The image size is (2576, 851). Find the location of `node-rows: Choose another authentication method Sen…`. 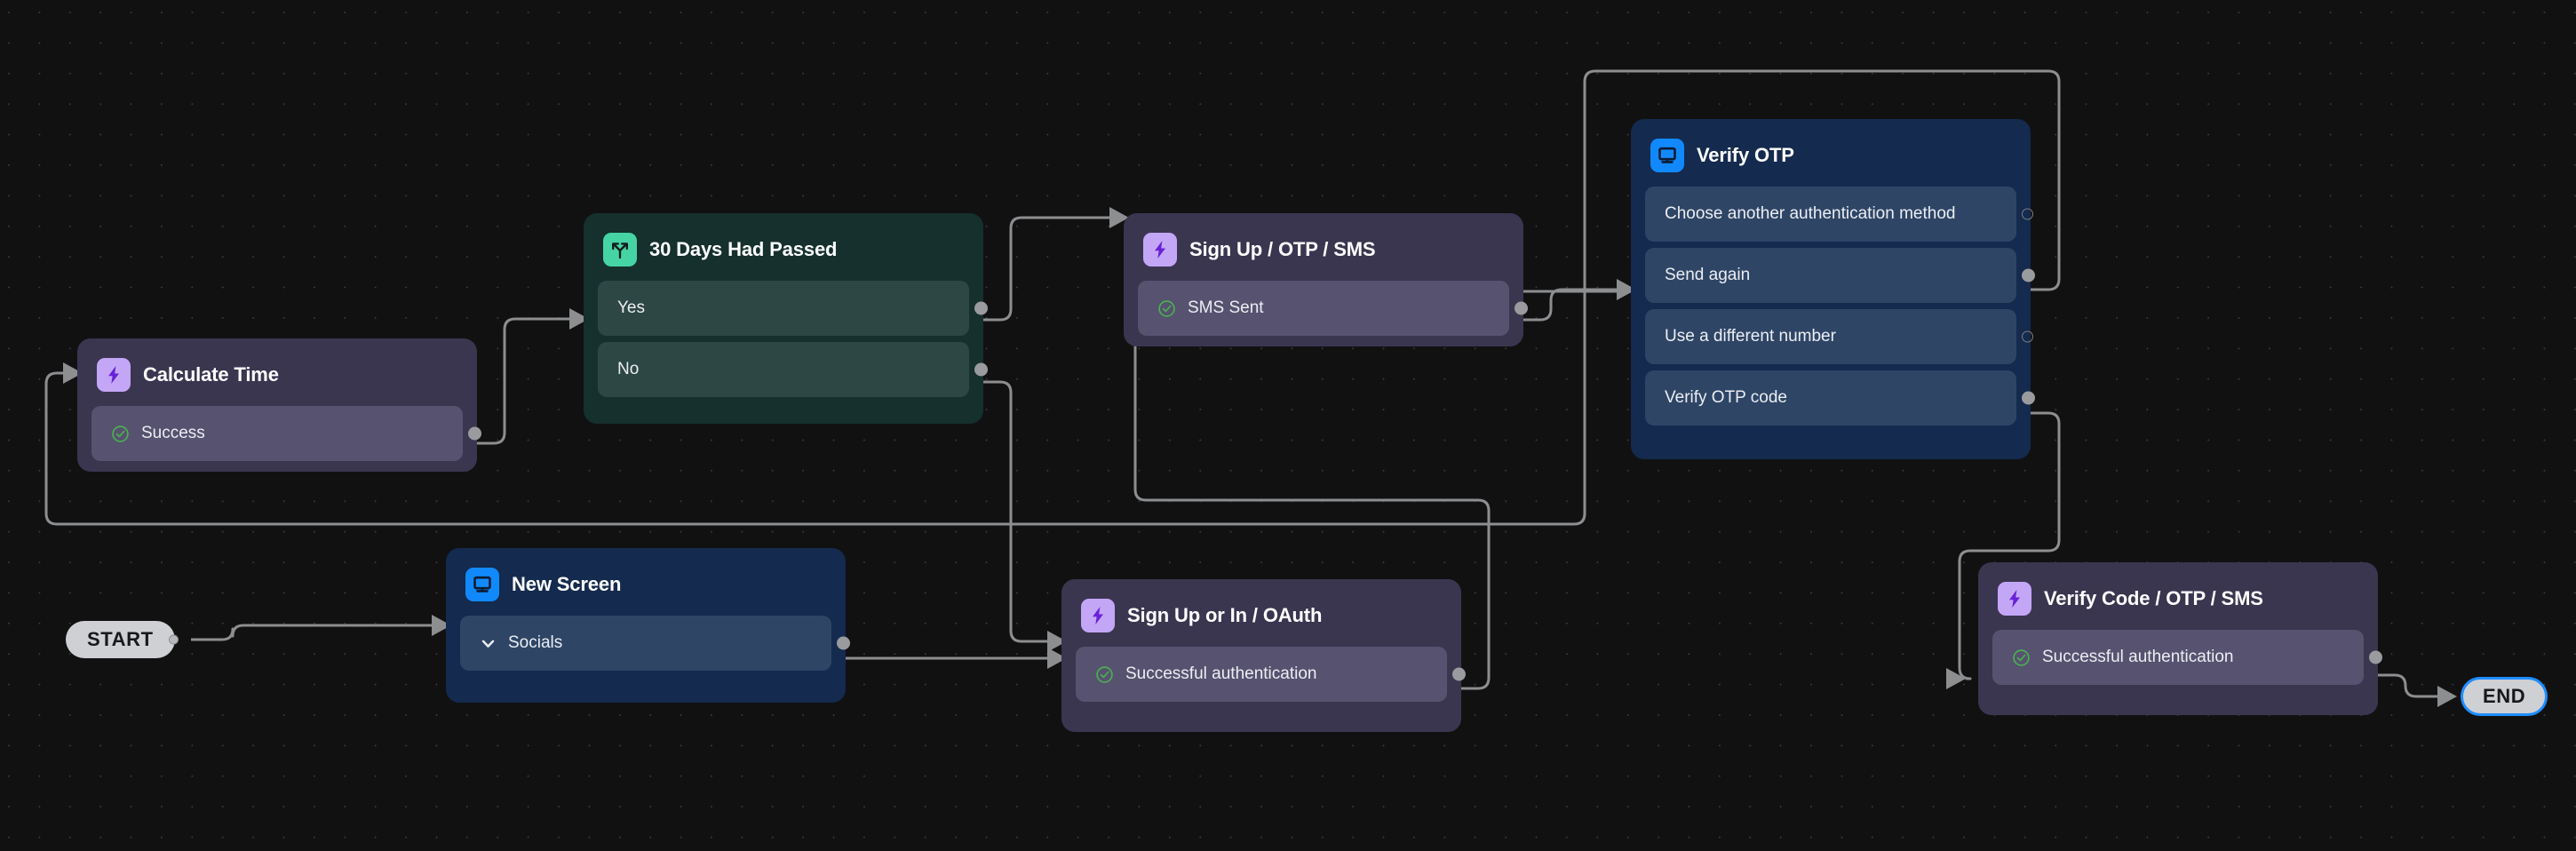

node-rows: Choose another authentication method Sen… is located at coordinates (1840, 306).